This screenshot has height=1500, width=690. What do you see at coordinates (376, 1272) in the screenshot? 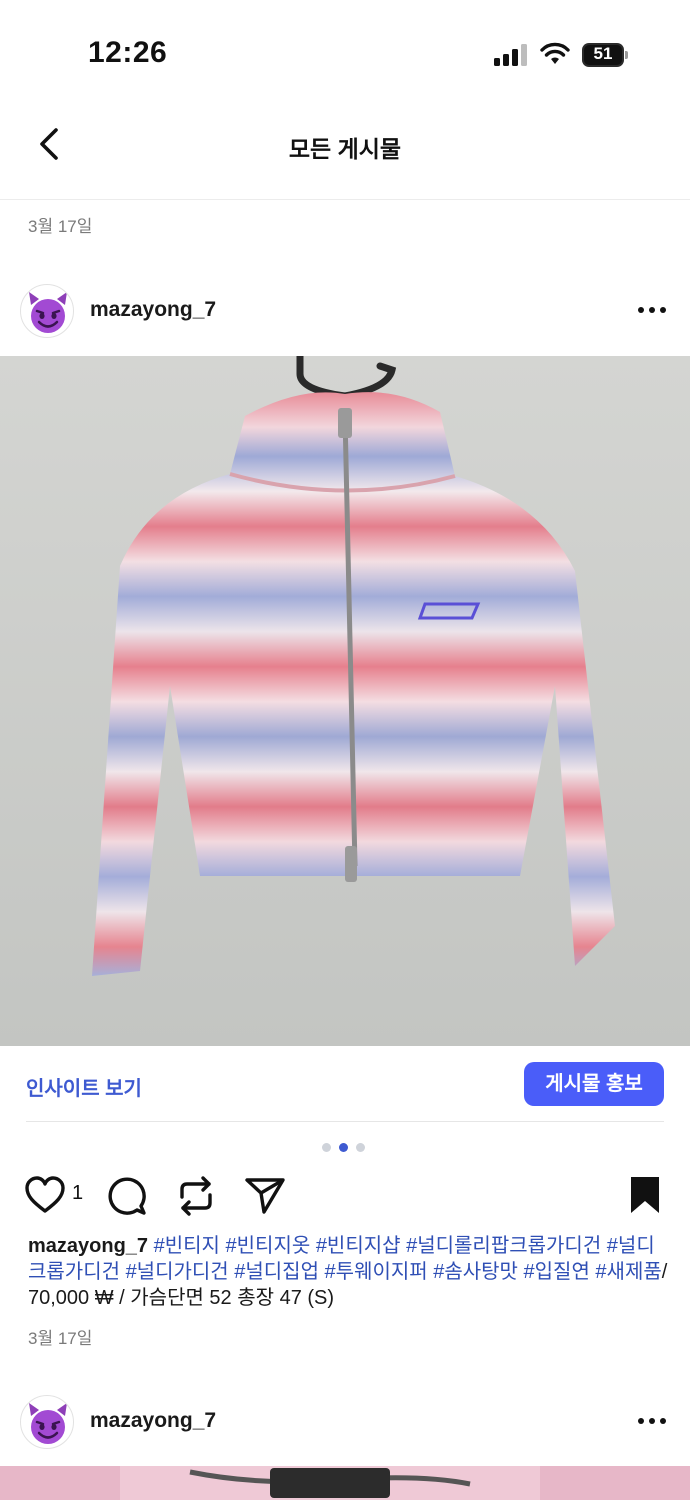
I see `hashtag: #투웨이지퍼` at bounding box center [376, 1272].